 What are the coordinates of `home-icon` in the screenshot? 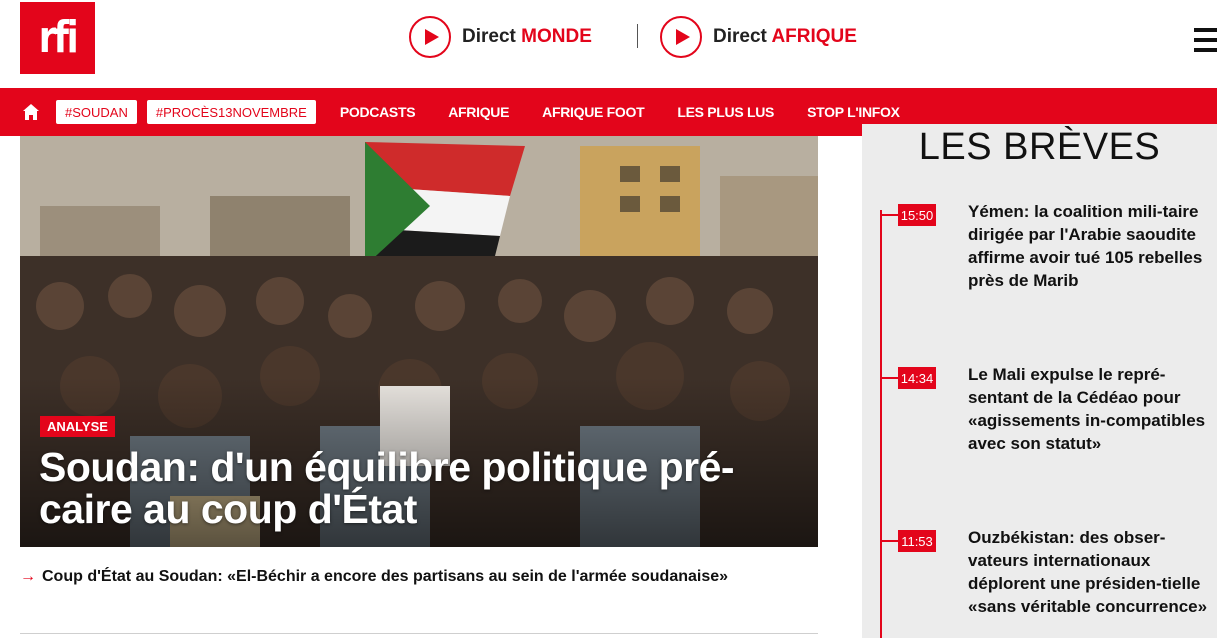 It's located at (31, 112).